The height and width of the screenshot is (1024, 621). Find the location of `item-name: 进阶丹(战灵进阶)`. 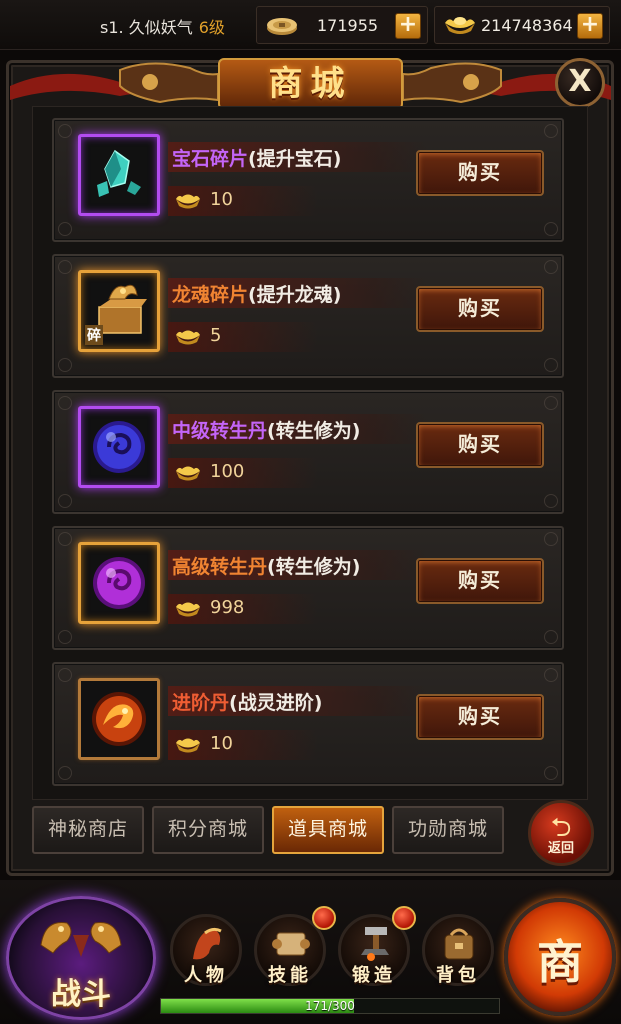

item-name: 进阶丹(战灵进阶) is located at coordinates (247, 701).